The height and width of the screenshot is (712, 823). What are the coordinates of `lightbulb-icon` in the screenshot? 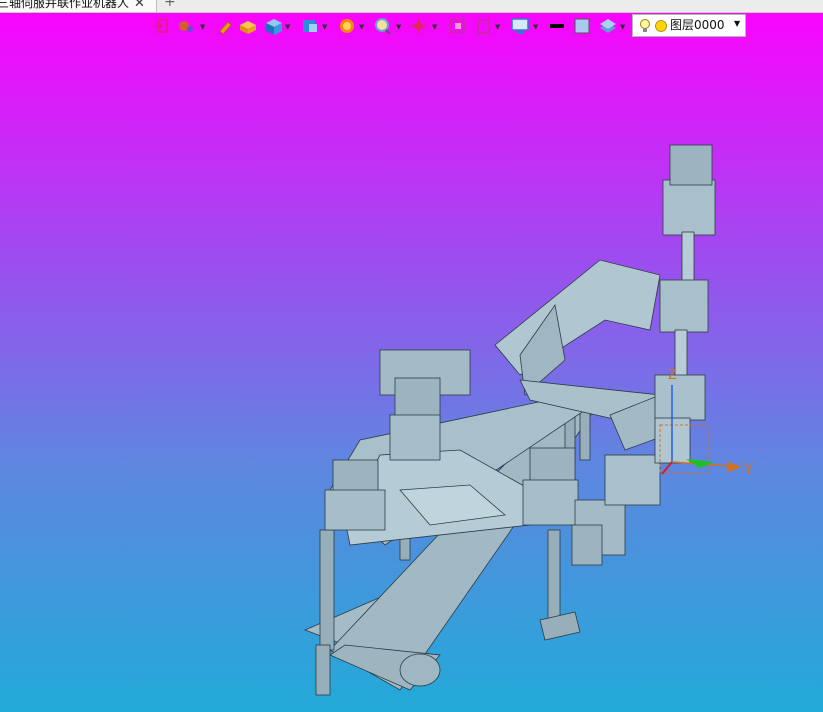 It's located at (645, 26).